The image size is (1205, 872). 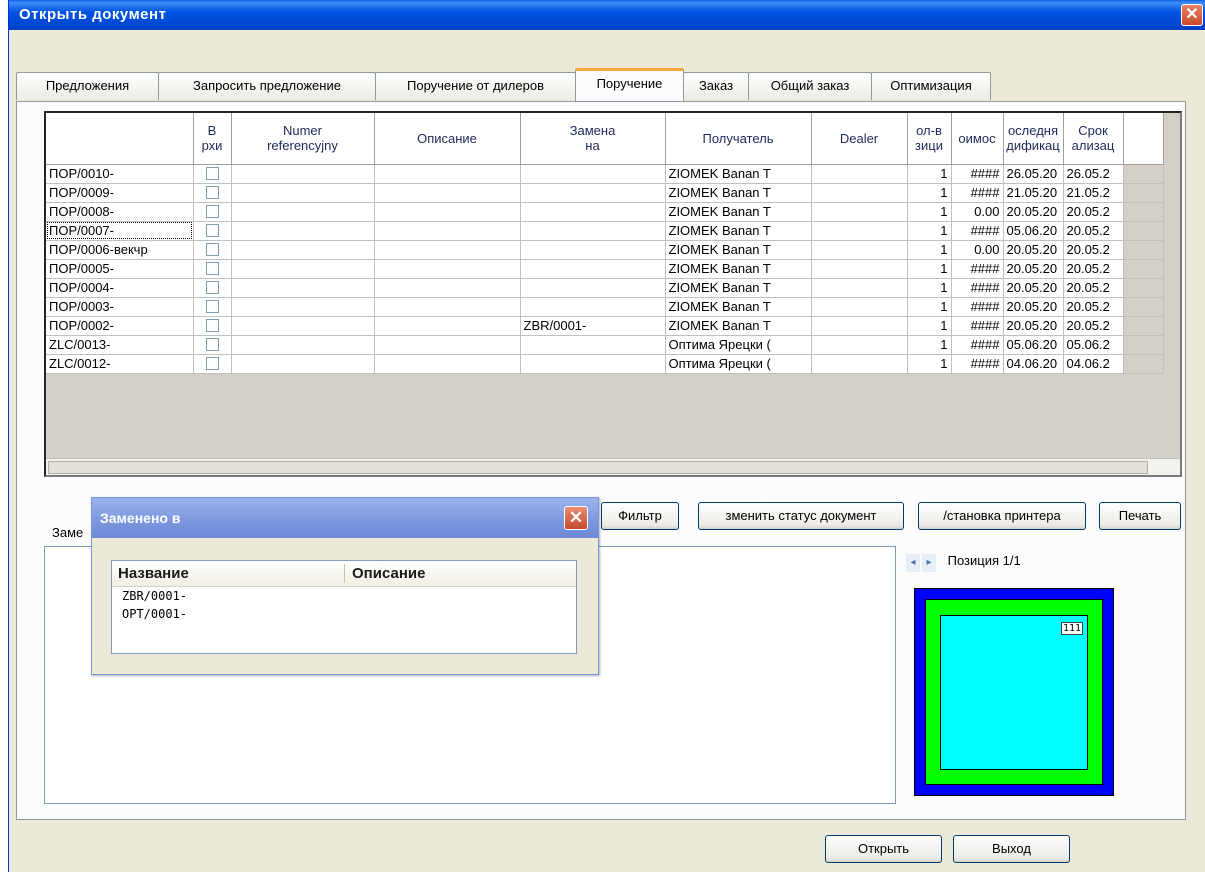 What do you see at coordinates (883, 849) in the screenshot?
I see `open-button: Открыть` at bounding box center [883, 849].